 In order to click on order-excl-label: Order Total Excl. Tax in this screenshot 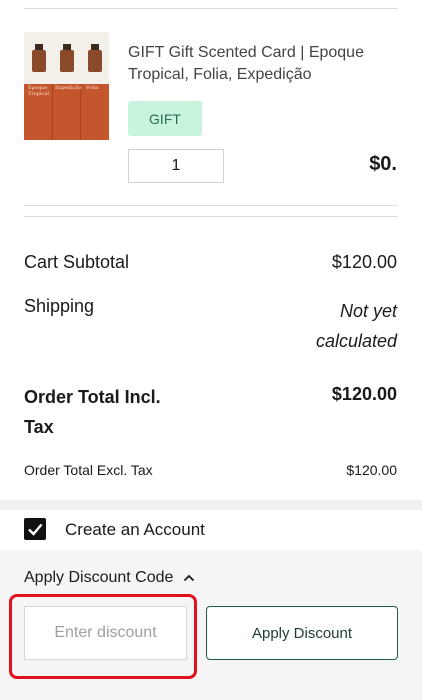, I will do `click(88, 470)`.